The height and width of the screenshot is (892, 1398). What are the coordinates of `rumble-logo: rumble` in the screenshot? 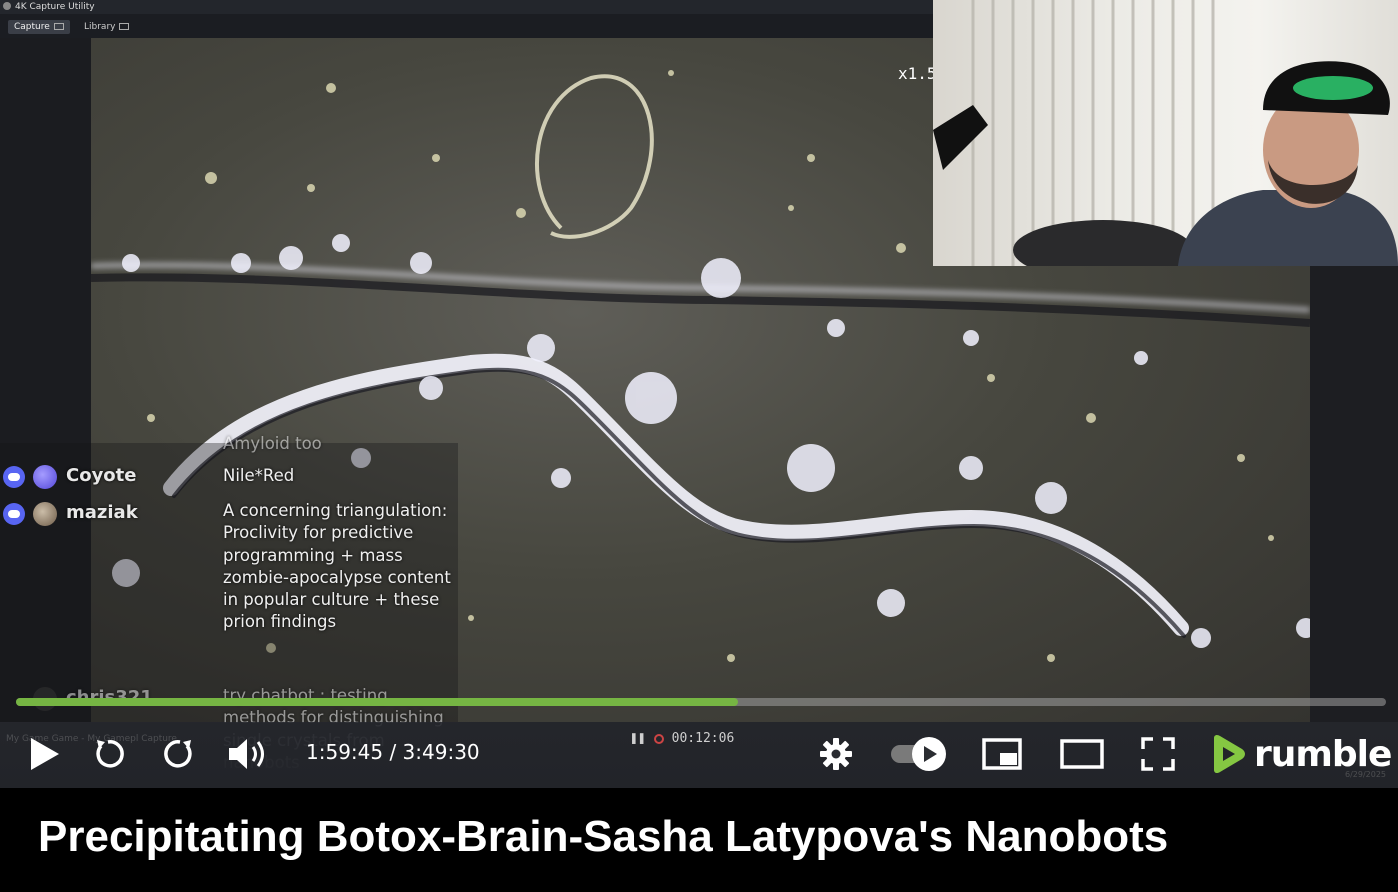 It's located at (1300, 754).